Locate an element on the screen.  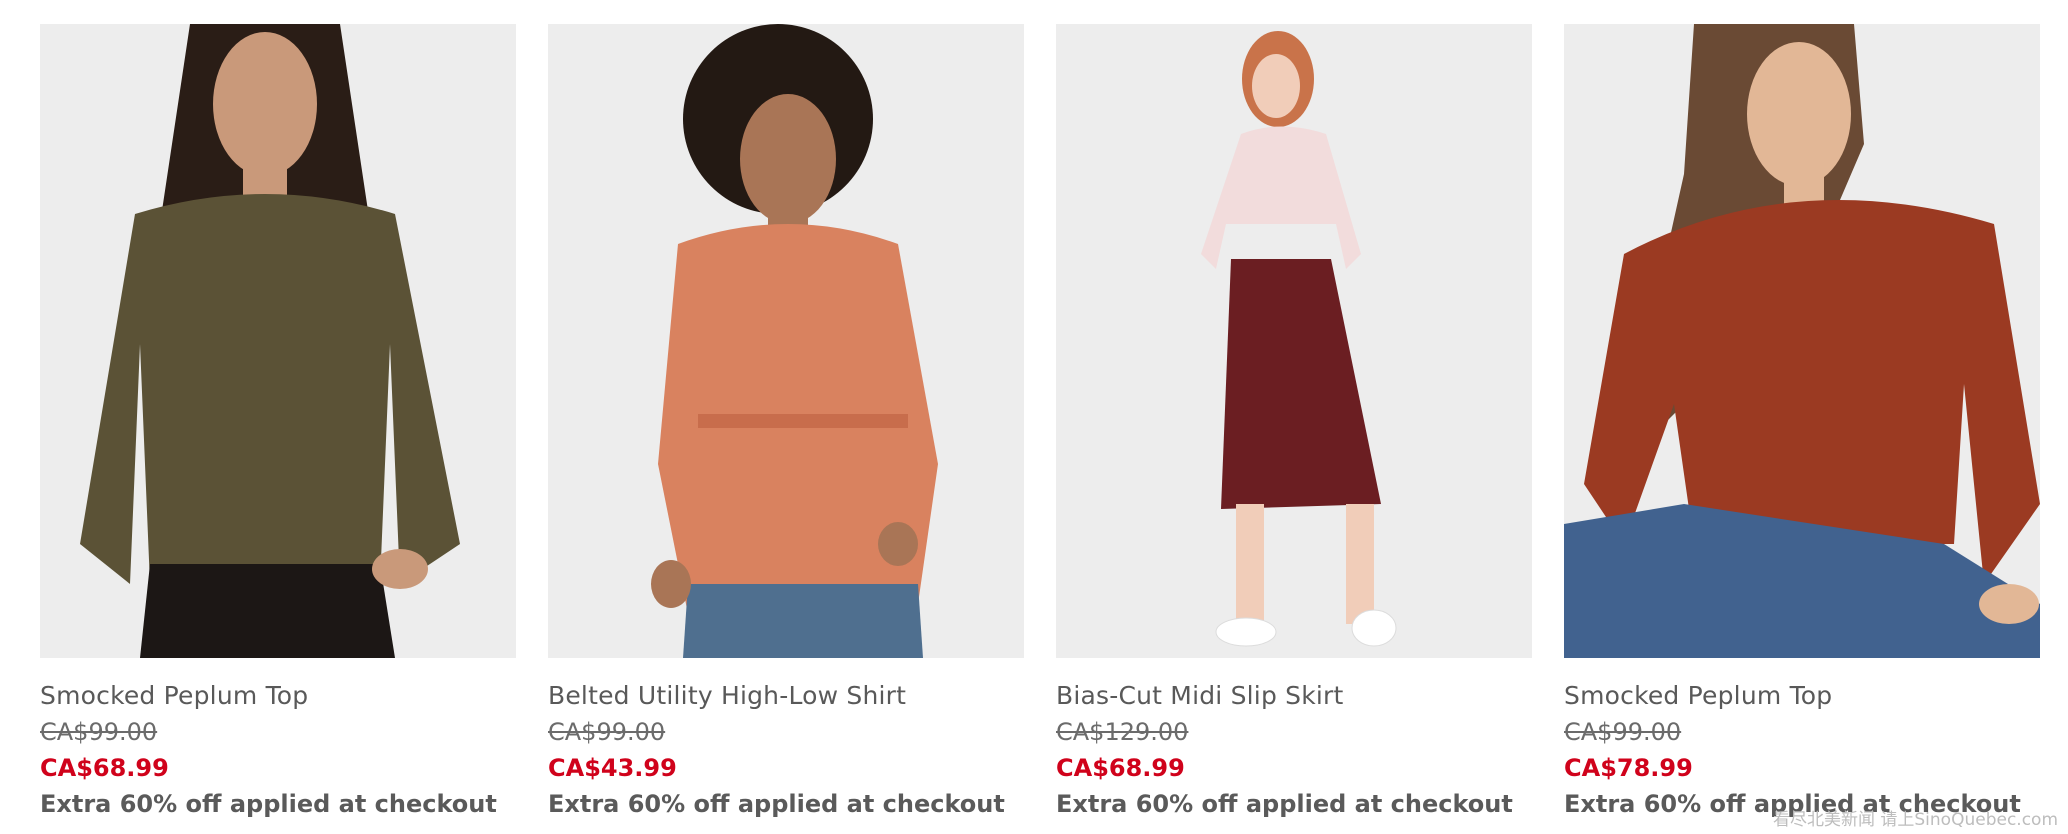
product-name: Belted Utility High-Low Shirt is located at coordinates (786, 696).